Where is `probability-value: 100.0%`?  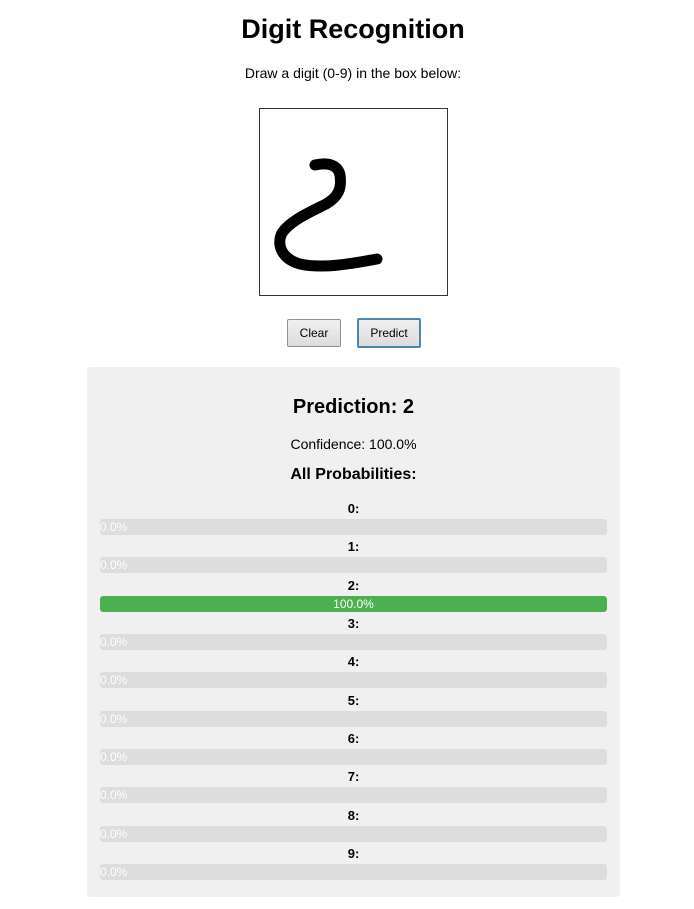
probability-value: 100.0% is located at coordinates (353, 603).